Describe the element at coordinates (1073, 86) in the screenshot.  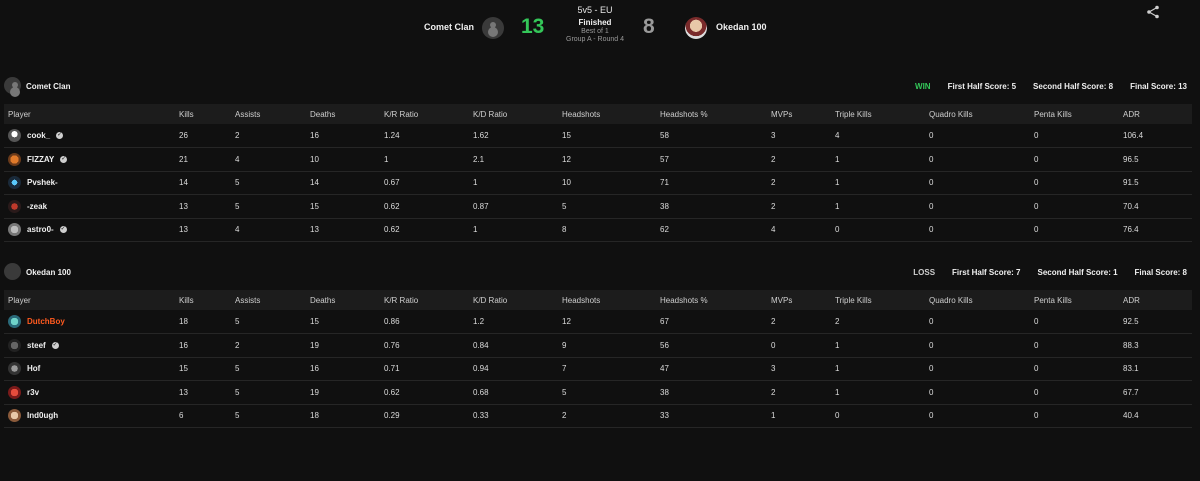
I see `second-half-score: Second Half Score: 8` at that location.